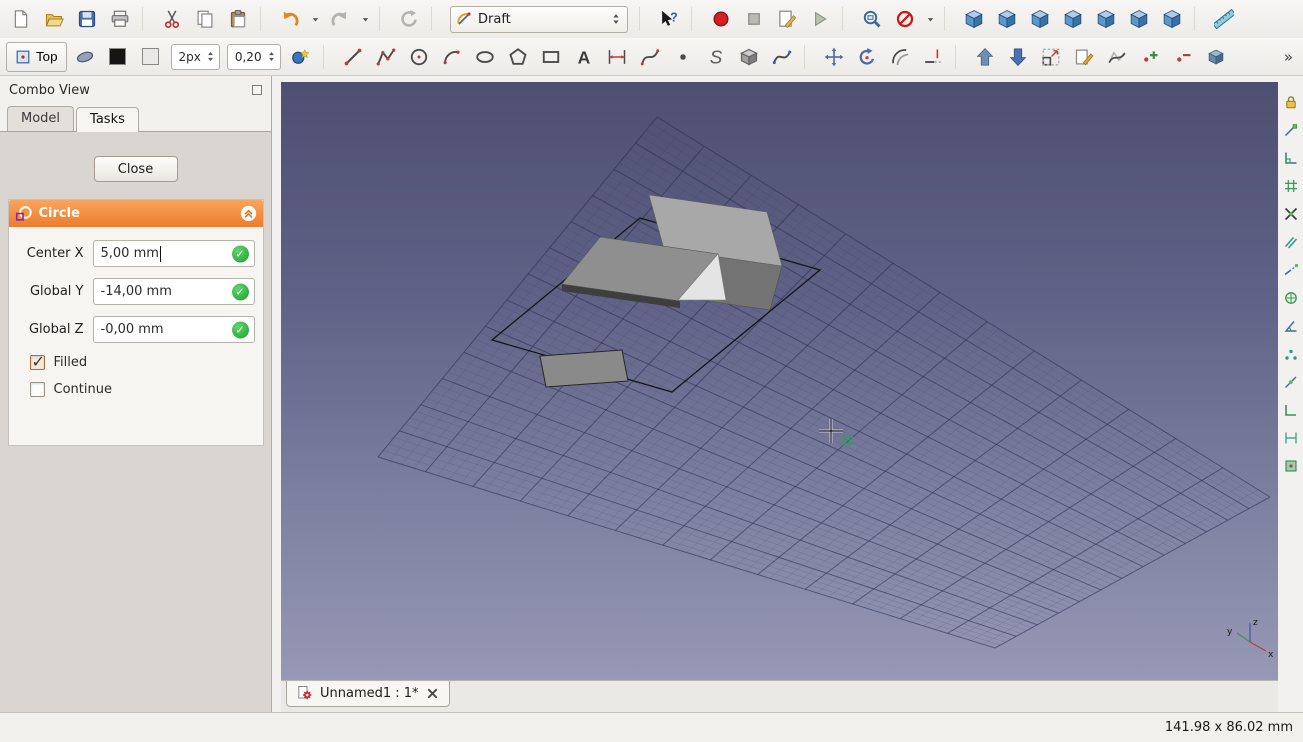  I want to click on close-tab-icon, so click(432, 693).